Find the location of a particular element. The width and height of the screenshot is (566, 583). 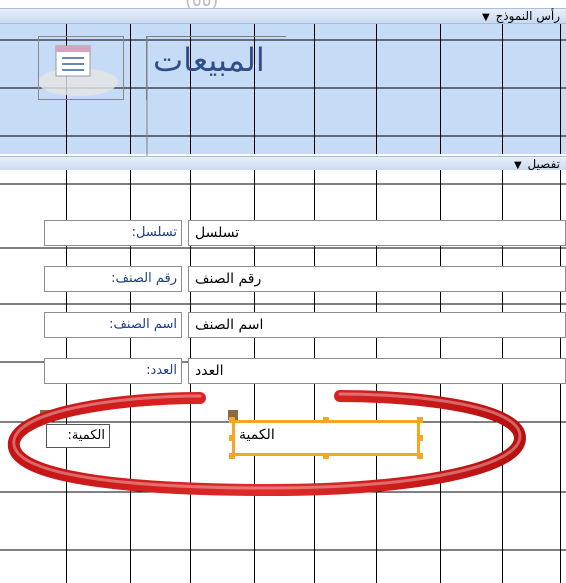

field-label-text: تسلسل: is located at coordinates (154, 232).